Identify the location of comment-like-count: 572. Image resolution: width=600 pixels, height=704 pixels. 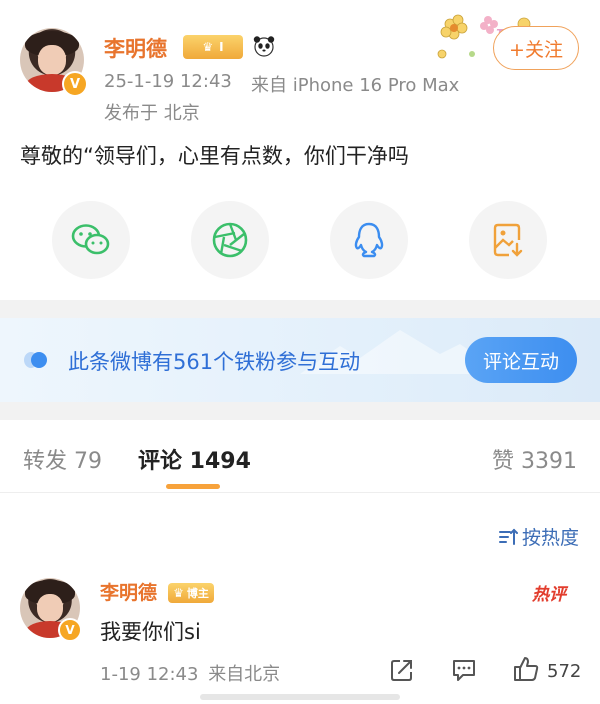
(564, 671).